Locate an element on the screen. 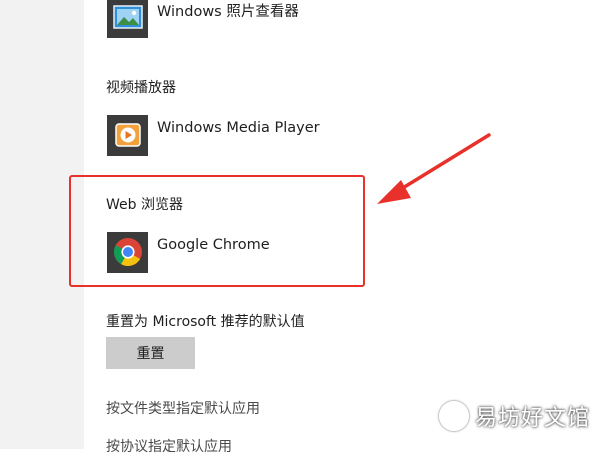  watermark: 易坊好文馆 is located at coordinates (514, 416).